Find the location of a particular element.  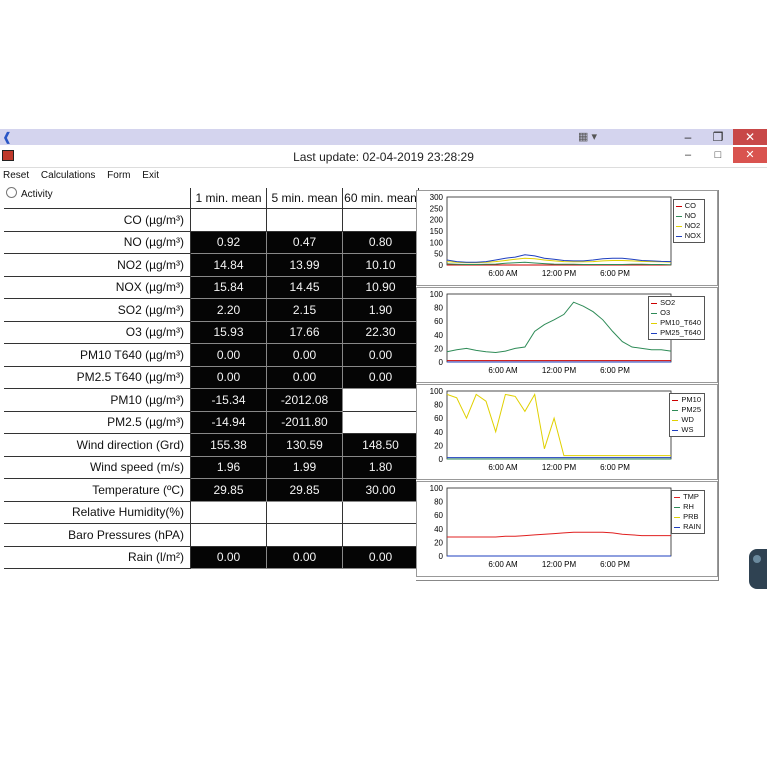

plot-frame is located at coordinates (559, 328).